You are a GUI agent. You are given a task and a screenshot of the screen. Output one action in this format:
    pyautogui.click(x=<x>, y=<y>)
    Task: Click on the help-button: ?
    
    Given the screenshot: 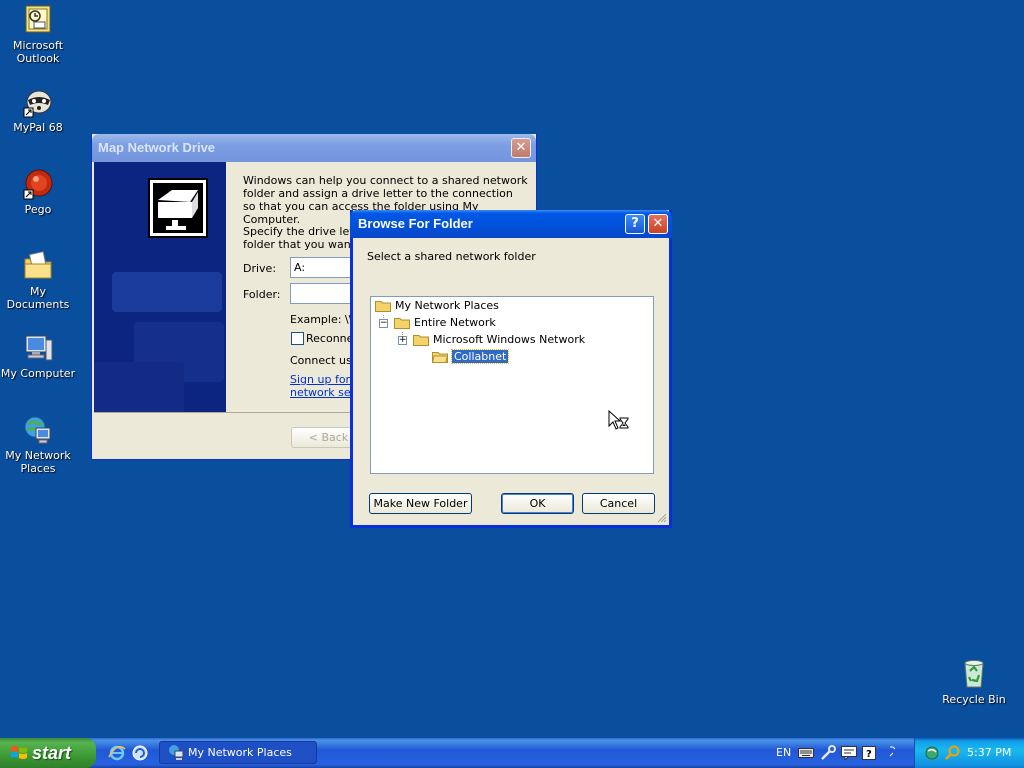 What is the action you would take?
    pyautogui.click(x=635, y=224)
    